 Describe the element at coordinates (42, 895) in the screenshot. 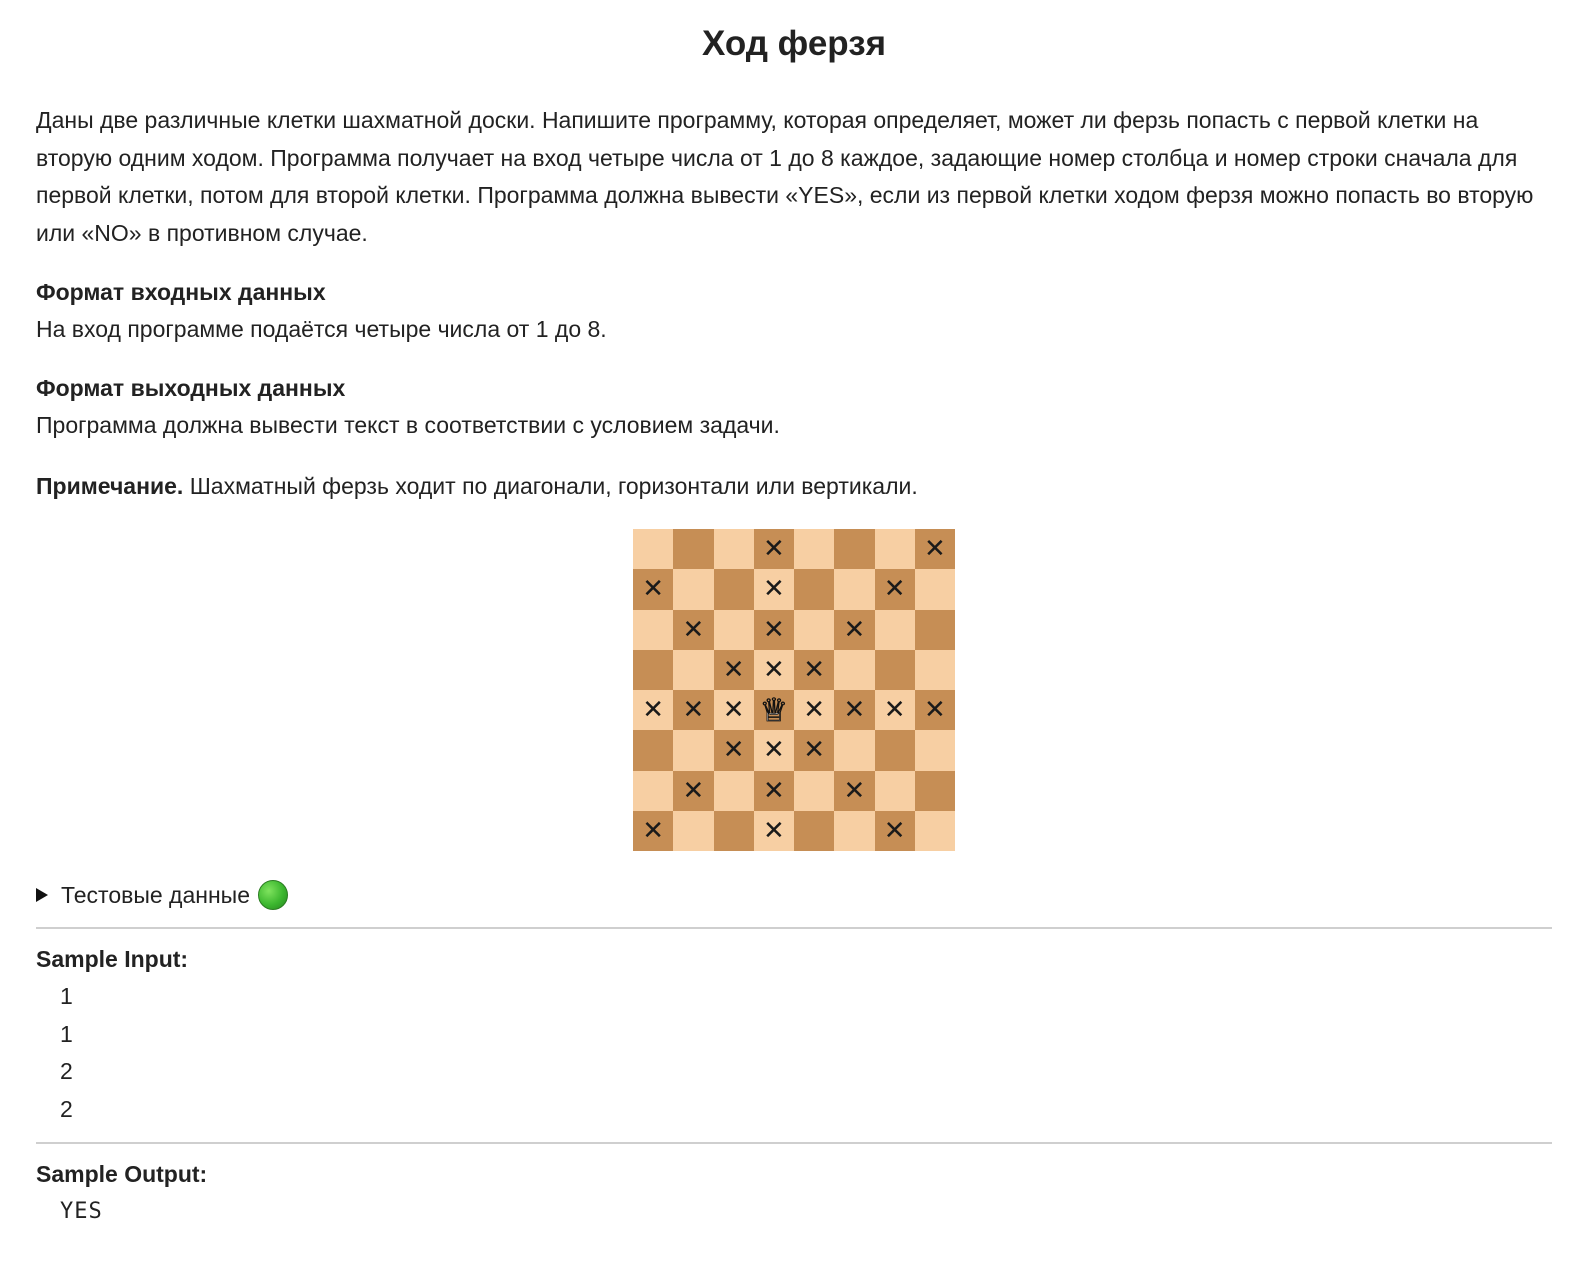

I see `disclosure-triangle-icon` at that location.